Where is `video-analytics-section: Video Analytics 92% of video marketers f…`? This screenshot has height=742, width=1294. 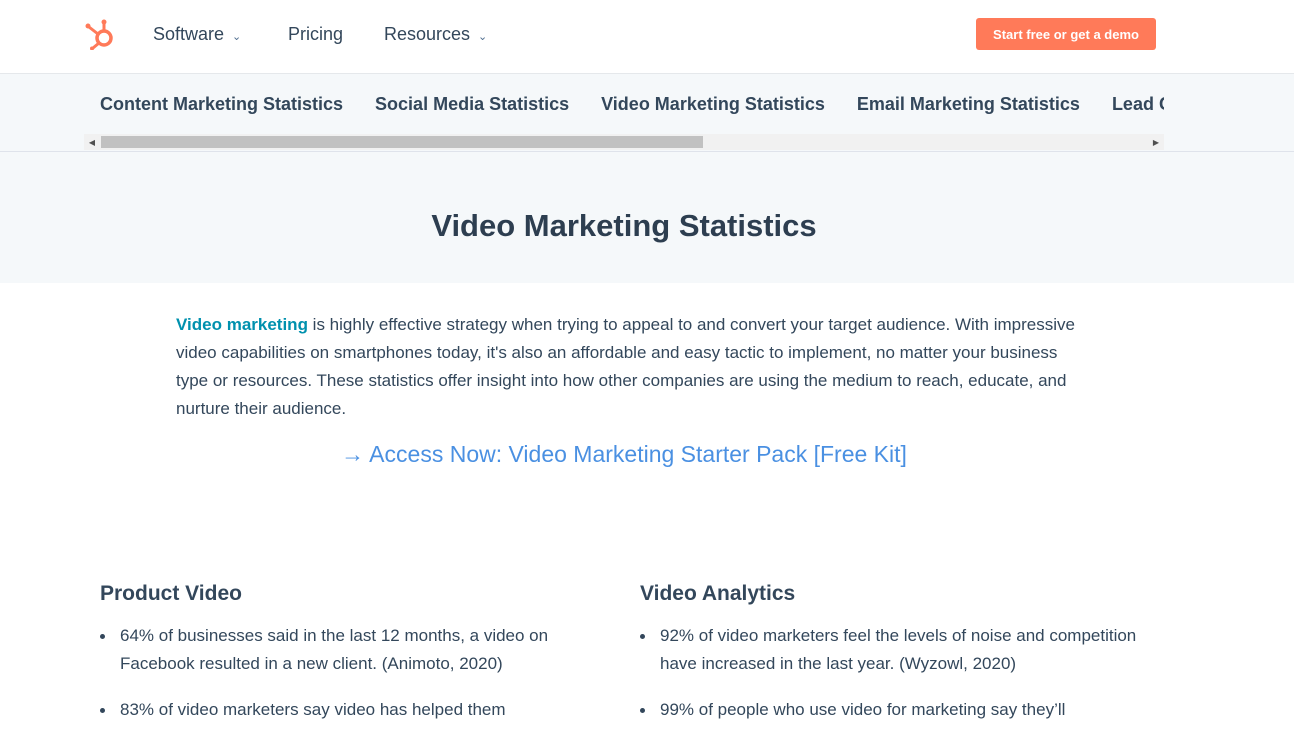
video-analytics-section: Video Analytics 92% of video marketers f… is located at coordinates (890, 662).